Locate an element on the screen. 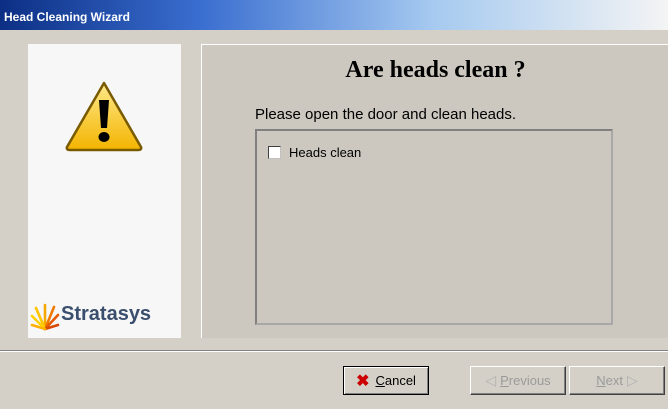 Image resolution: width=668 pixels, height=409 pixels. stratasys-logo: Stratasys is located at coordinates (104, 317).